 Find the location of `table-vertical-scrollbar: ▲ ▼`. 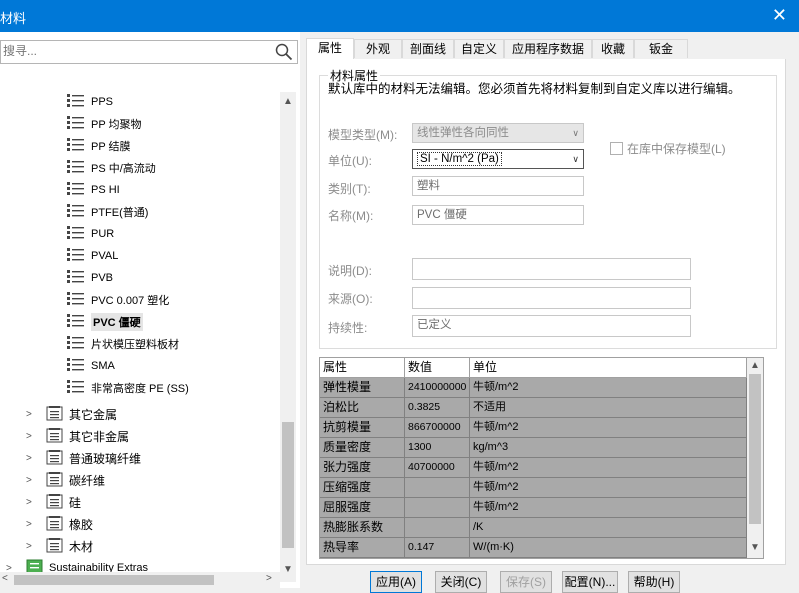

table-vertical-scrollbar: ▲ ▼ is located at coordinates (755, 458).